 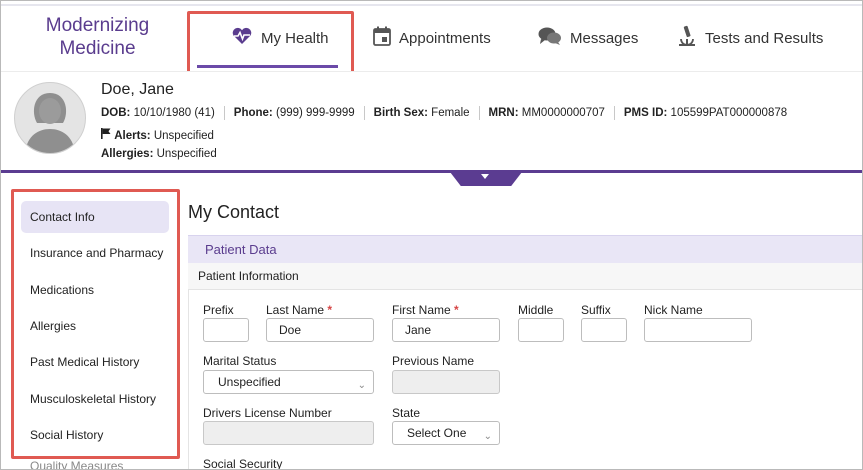 What do you see at coordinates (106, 135) in the screenshot?
I see `flag-icon` at bounding box center [106, 135].